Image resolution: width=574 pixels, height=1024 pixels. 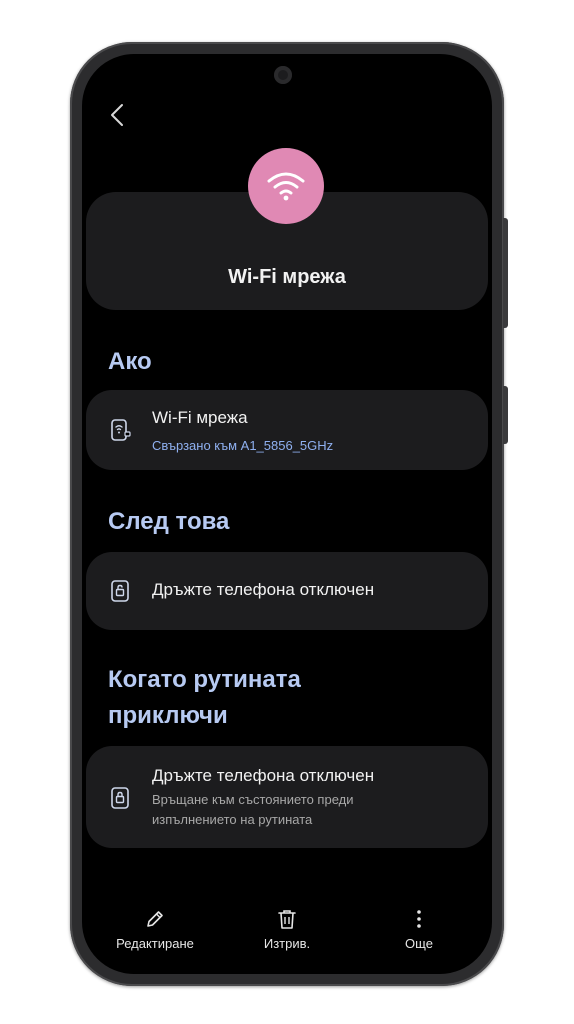 I want to click on bottom-action-bar: Редактиране Изтрив. Още, so click(x=287, y=932).